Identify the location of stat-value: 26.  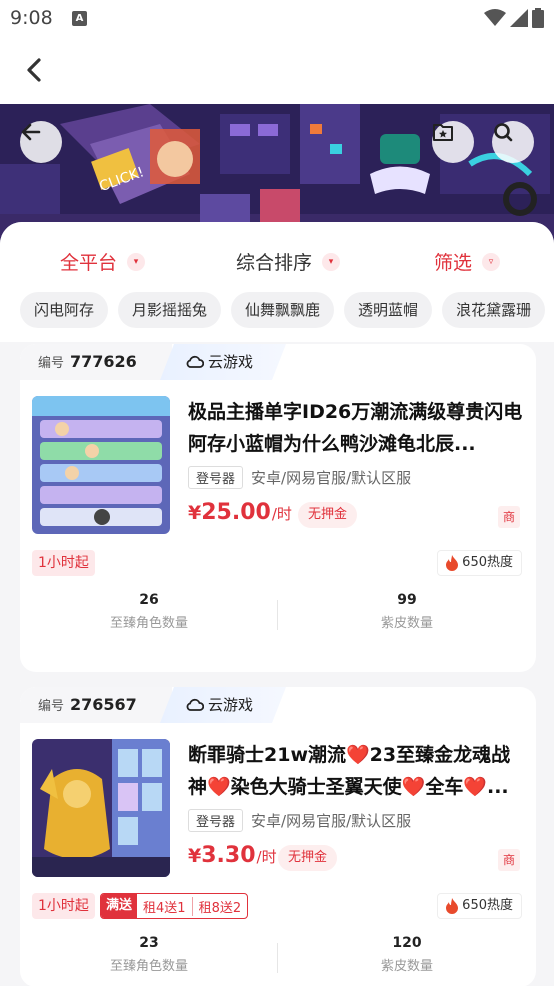
(149, 600).